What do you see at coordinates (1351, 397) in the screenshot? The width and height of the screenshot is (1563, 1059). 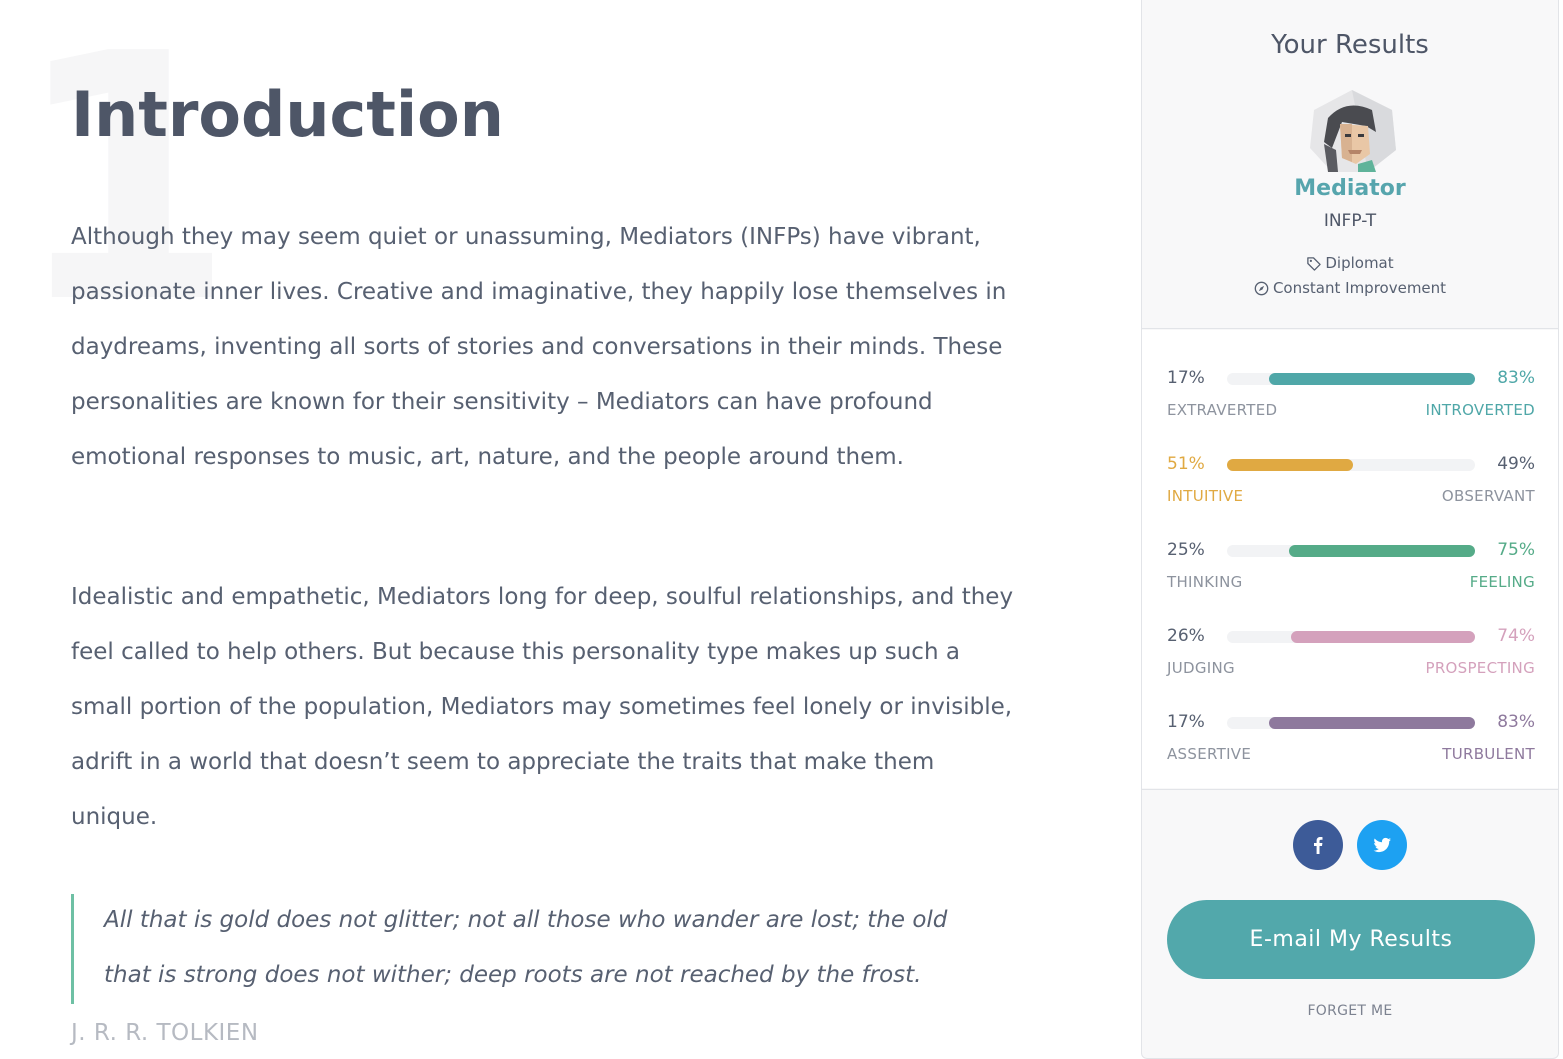 I see `trait-row-energy: 17% 83% EXTRAVERTED INTROVERTED` at bounding box center [1351, 397].